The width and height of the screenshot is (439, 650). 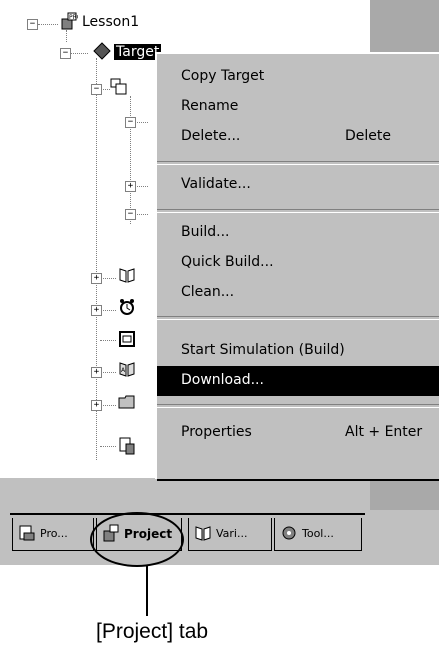 I want to click on target-expander: −, so click(x=65, y=53).